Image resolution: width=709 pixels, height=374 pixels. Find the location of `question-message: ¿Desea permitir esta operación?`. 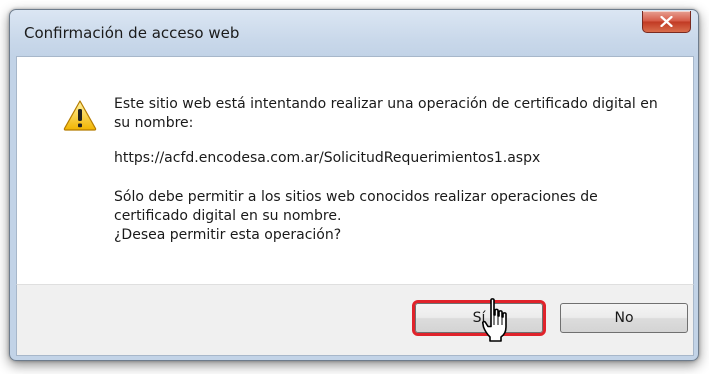

question-message: ¿Desea permitir esta operación? is located at coordinates (228, 235).